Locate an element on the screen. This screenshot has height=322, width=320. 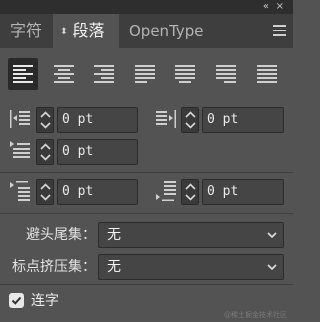
justify-all-button is located at coordinates (267, 74).